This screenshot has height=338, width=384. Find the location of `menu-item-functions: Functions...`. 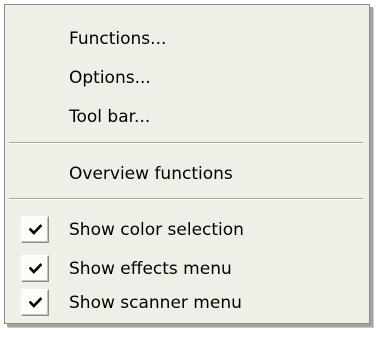

menu-item-functions: Functions... is located at coordinates (187, 39).